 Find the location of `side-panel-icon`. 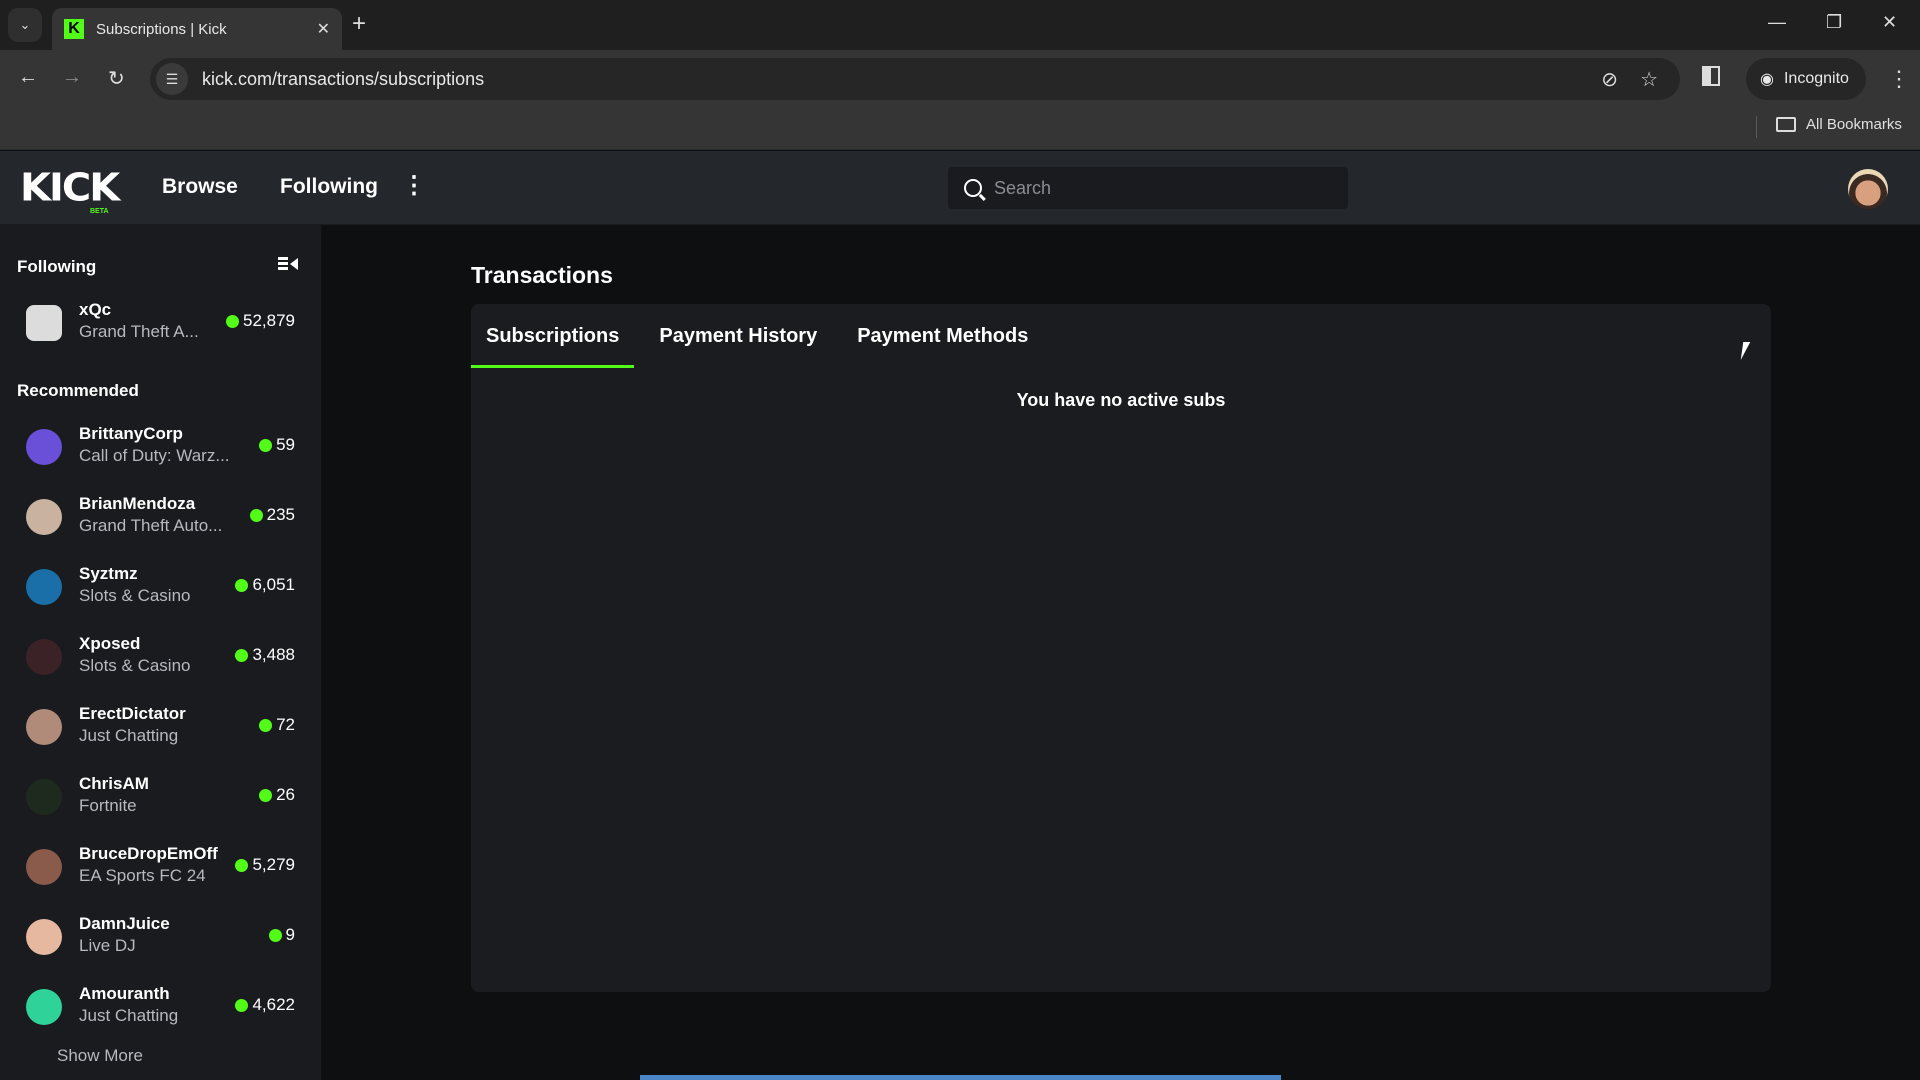

side-panel-icon is located at coordinates (1711, 76).